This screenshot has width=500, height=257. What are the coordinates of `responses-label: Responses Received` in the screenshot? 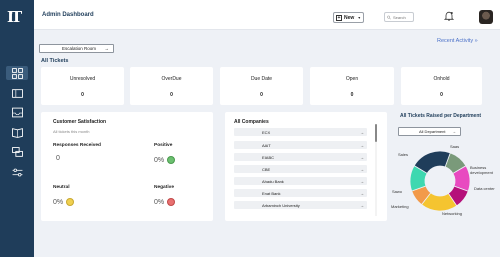 It's located at (77, 145).